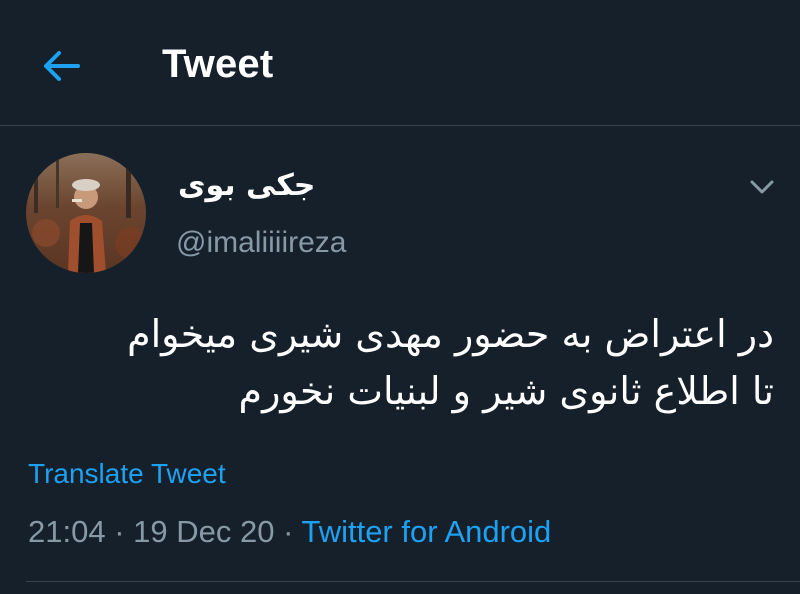  I want to click on divider, so click(413, 581).